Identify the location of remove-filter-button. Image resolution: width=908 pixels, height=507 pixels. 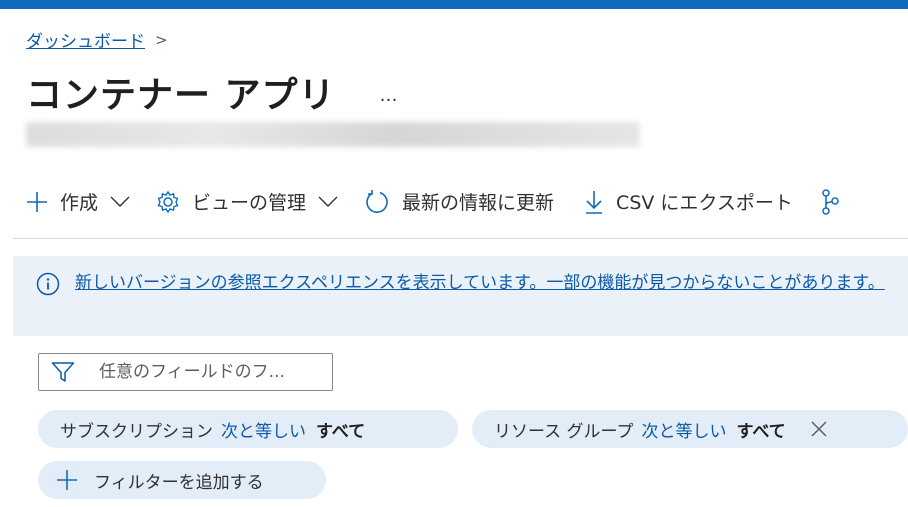
(819, 429).